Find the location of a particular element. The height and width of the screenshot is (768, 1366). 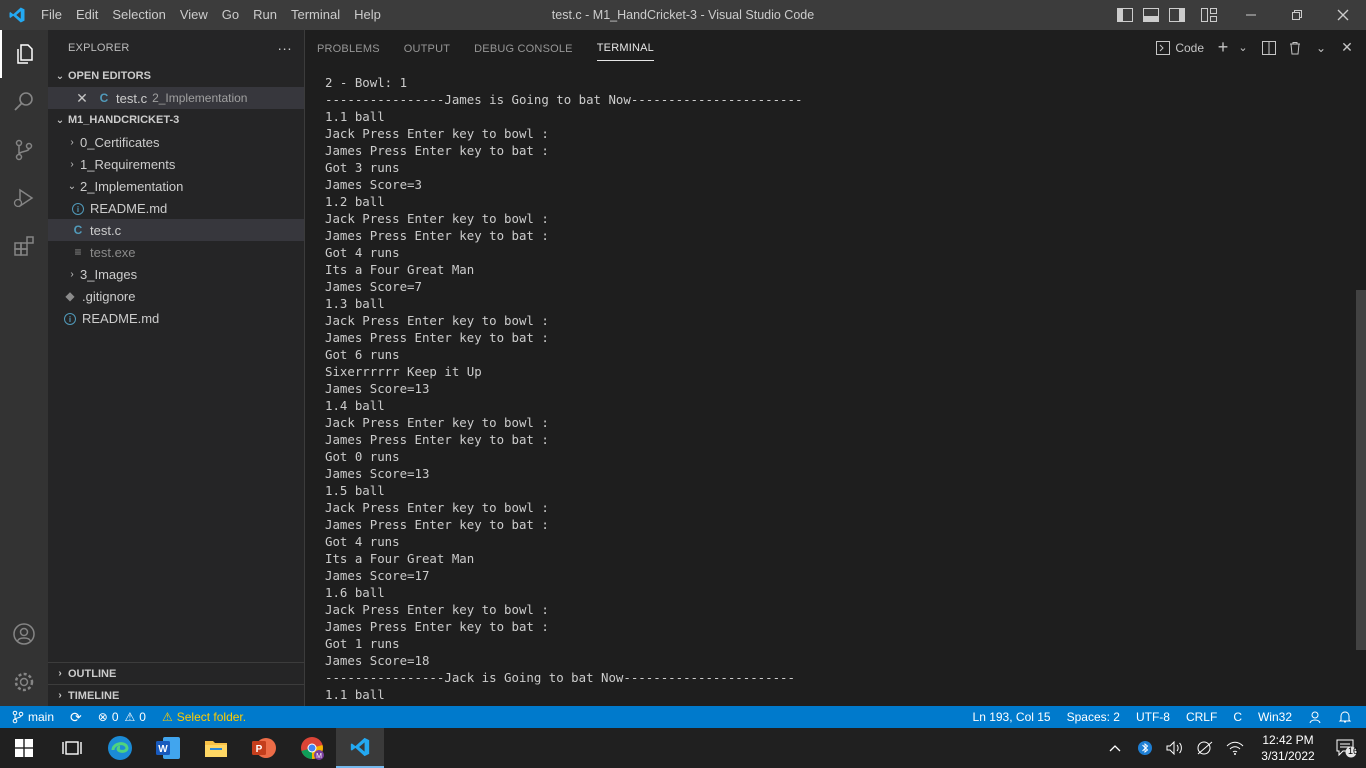

edge-icon is located at coordinates (120, 748).